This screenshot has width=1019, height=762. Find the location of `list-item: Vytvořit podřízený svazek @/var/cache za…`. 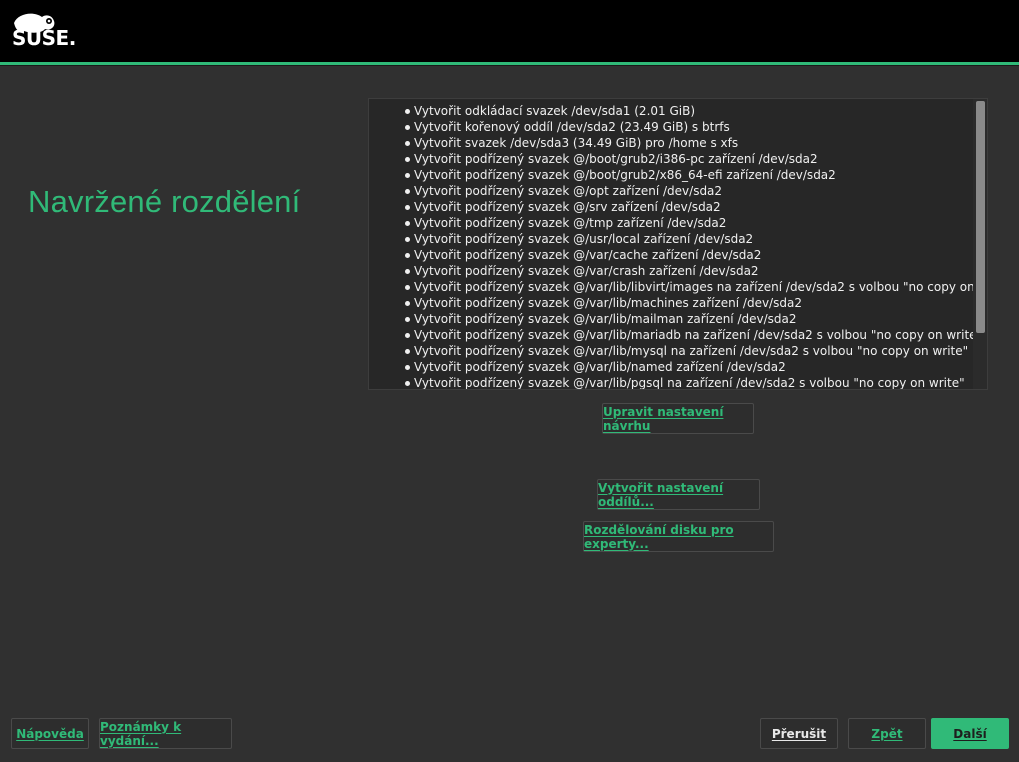

list-item: Vytvořit podřízený svazek @/var/cache za… is located at coordinates (696, 255).